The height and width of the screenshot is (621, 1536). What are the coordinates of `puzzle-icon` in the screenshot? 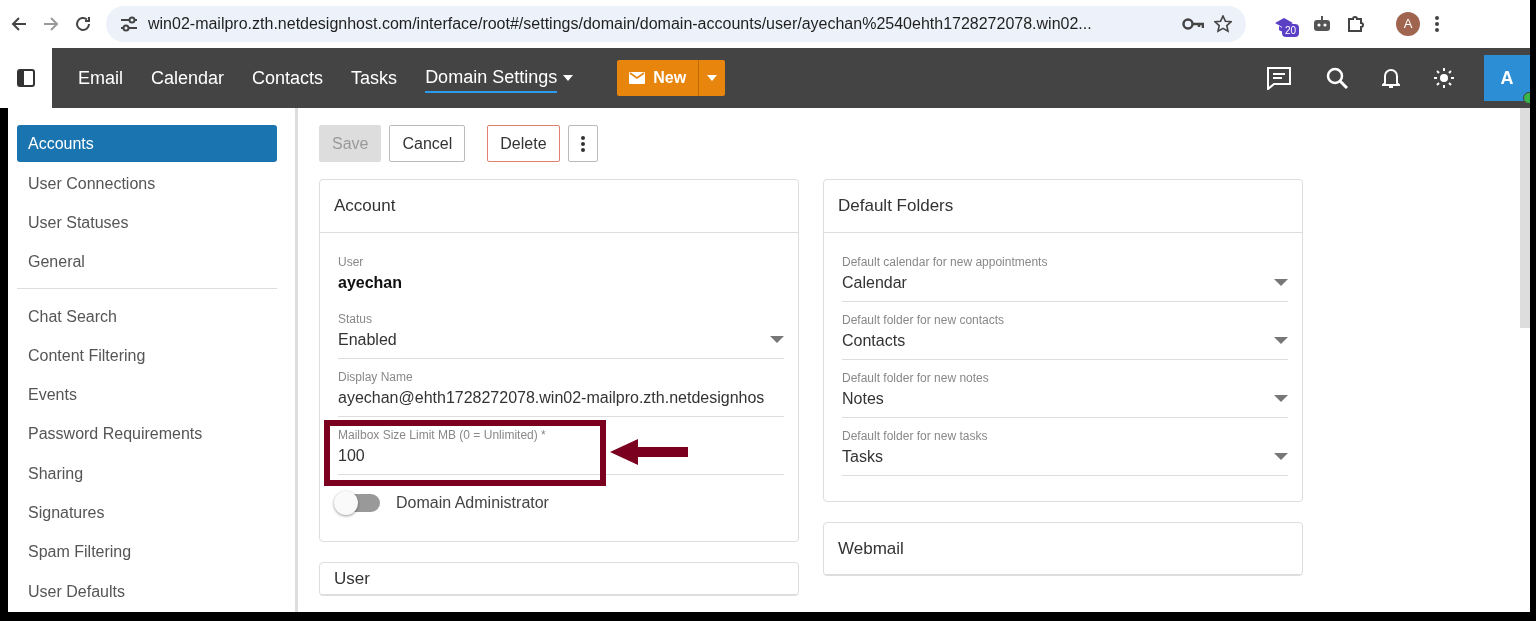 It's located at (1356, 24).